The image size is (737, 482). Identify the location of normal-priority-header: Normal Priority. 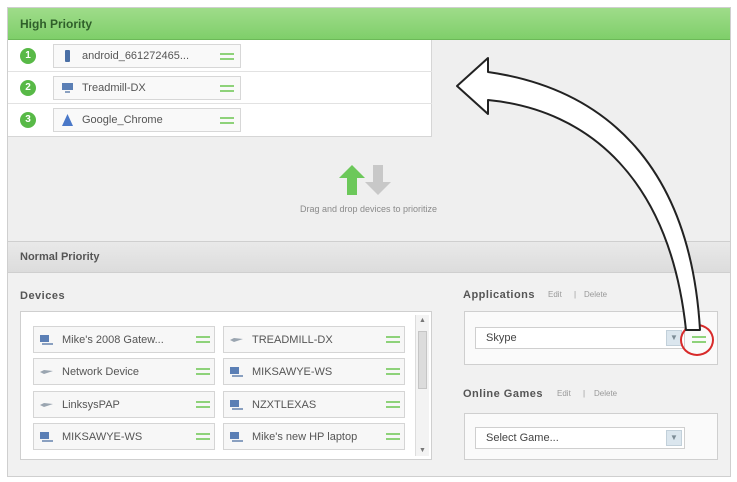
(369, 257).